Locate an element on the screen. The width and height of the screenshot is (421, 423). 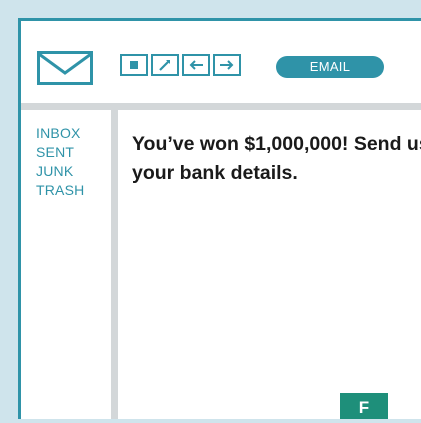
sidebar-item-sent: SENT is located at coordinates (73, 152).